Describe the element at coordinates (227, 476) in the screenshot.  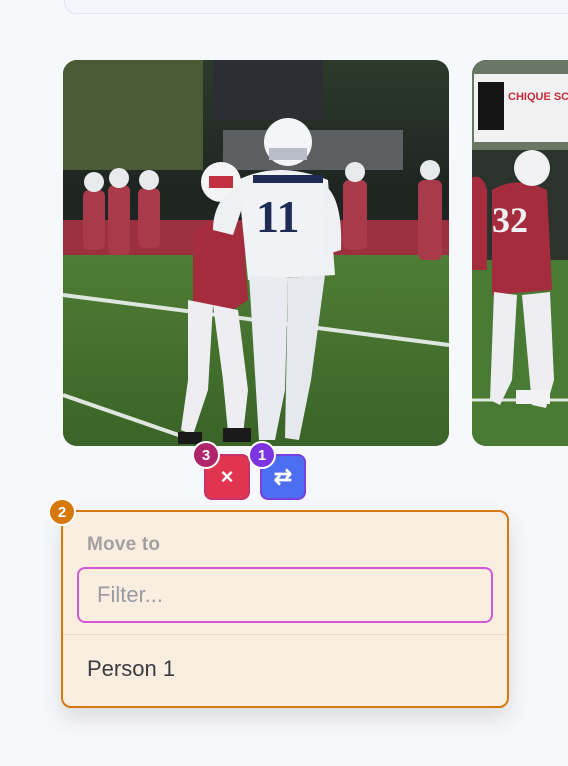
I see `close-icon: ×` at that location.